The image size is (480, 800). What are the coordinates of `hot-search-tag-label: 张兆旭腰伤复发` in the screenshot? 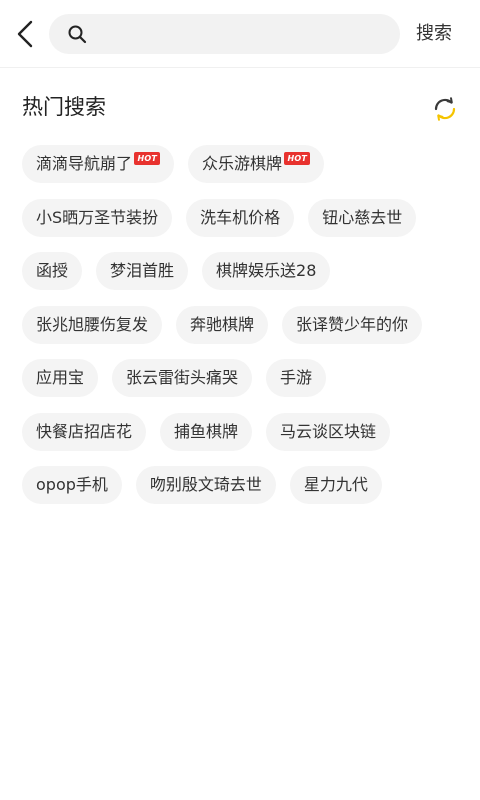 It's located at (92, 324).